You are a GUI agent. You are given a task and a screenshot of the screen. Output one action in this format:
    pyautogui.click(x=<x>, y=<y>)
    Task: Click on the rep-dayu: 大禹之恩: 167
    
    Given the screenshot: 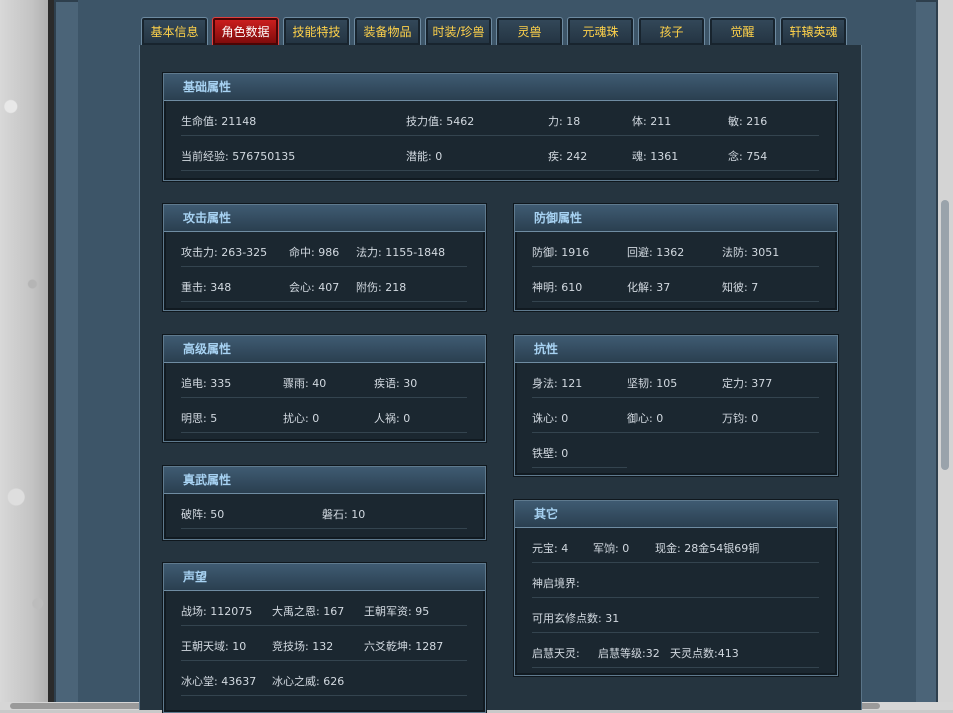 What is the action you would take?
    pyautogui.click(x=308, y=611)
    